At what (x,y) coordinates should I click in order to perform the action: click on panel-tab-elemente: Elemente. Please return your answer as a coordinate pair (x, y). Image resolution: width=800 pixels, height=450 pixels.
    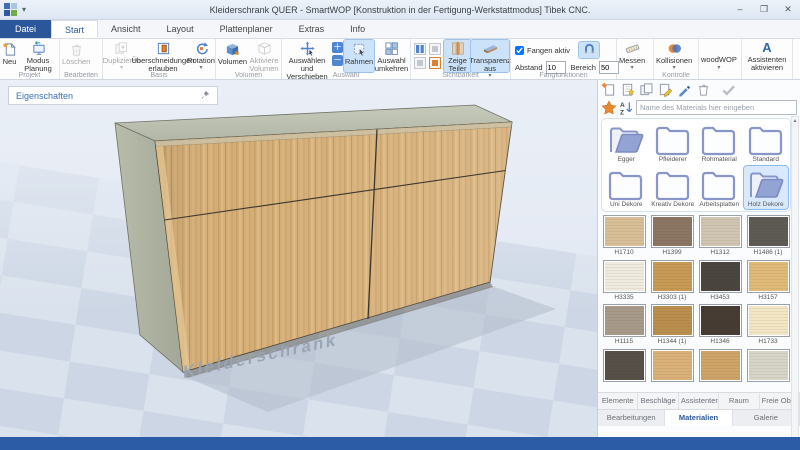
    Looking at the image, I should click on (618, 401).